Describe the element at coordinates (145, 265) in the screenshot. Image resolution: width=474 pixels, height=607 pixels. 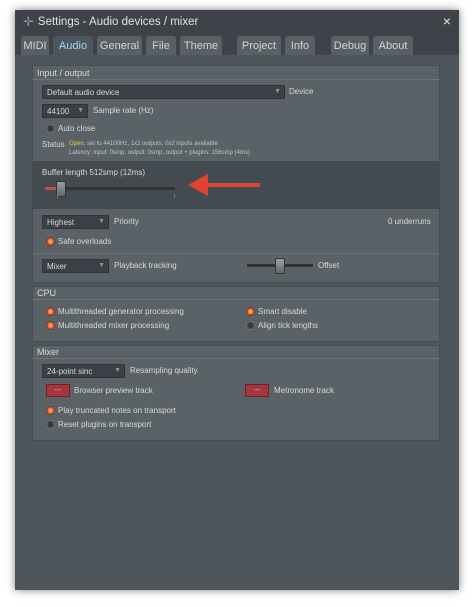
I see `playback-label: Playback tracking` at that location.